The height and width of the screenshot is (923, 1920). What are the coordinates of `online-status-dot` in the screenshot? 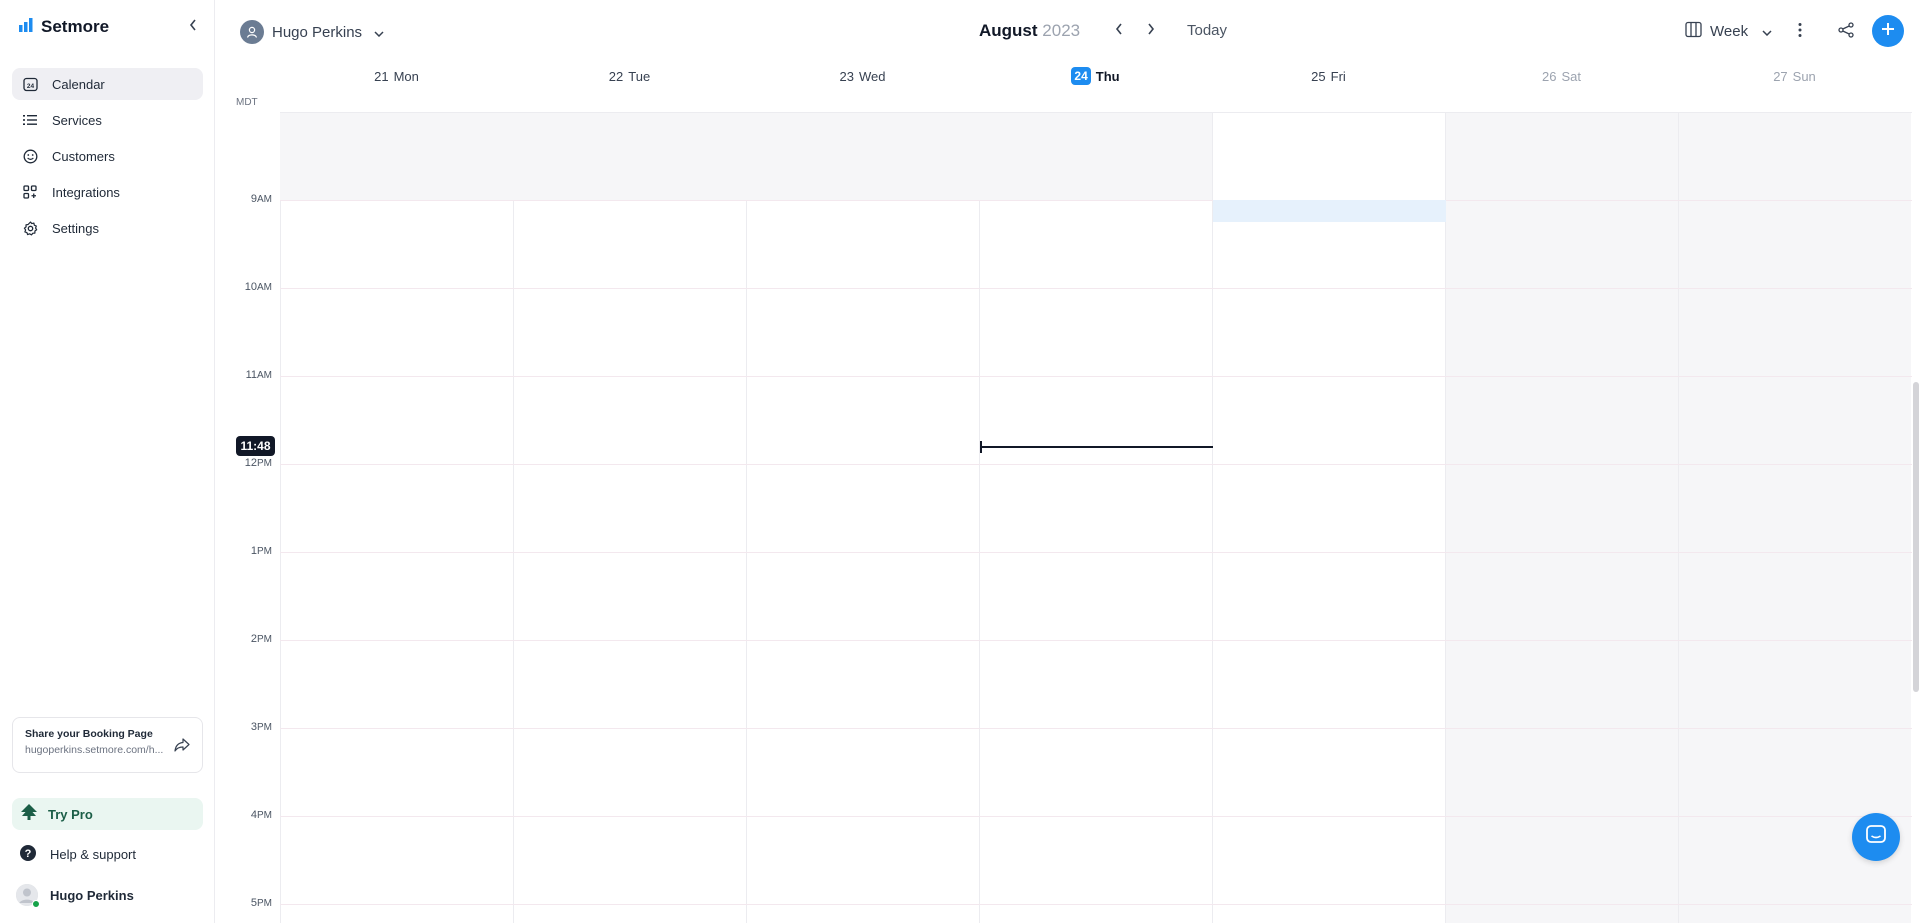 It's located at (36, 904).